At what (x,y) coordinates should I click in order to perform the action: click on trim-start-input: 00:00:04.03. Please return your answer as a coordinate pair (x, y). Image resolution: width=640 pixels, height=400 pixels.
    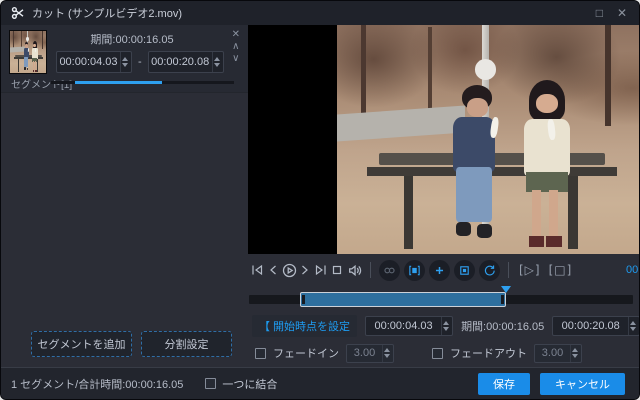
    Looking at the image, I should click on (409, 325).